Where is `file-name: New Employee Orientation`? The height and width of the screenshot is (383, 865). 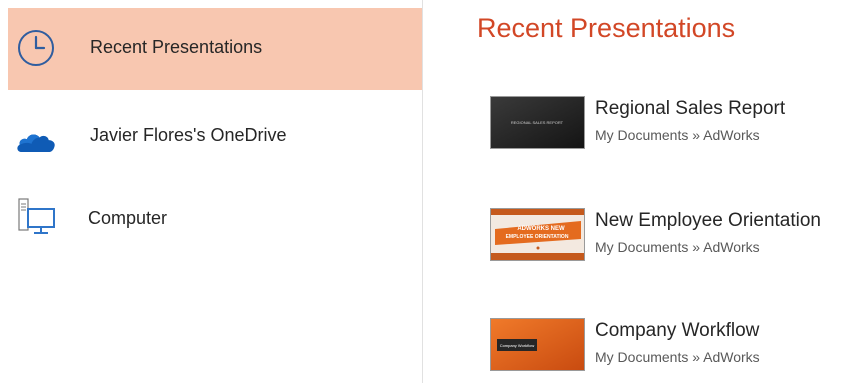 file-name: New Employee Orientation is located at coordinates (708, 220).